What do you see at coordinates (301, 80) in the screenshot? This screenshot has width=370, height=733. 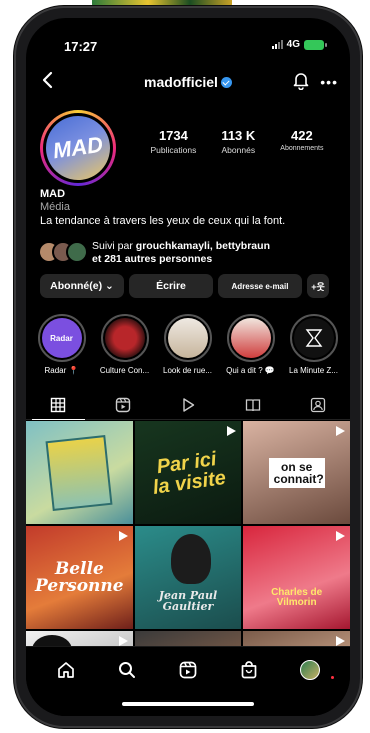 I see `bell-icon` at bounding box center [301, 80].